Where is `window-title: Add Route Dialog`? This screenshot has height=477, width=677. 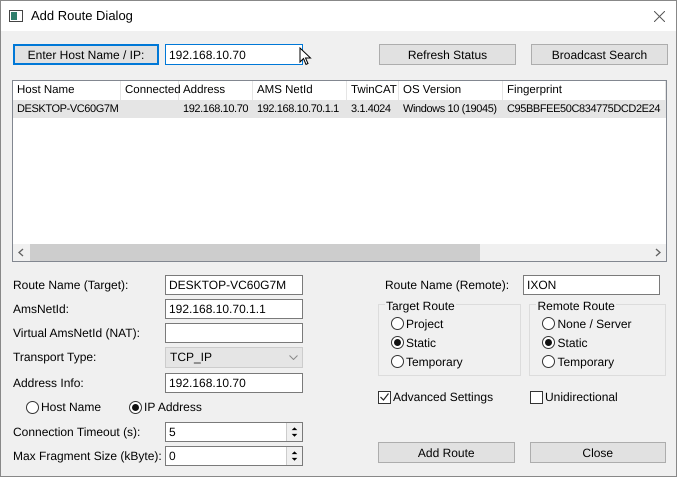
window-title: Add Route Dialog is located at coordinates (82, 16).